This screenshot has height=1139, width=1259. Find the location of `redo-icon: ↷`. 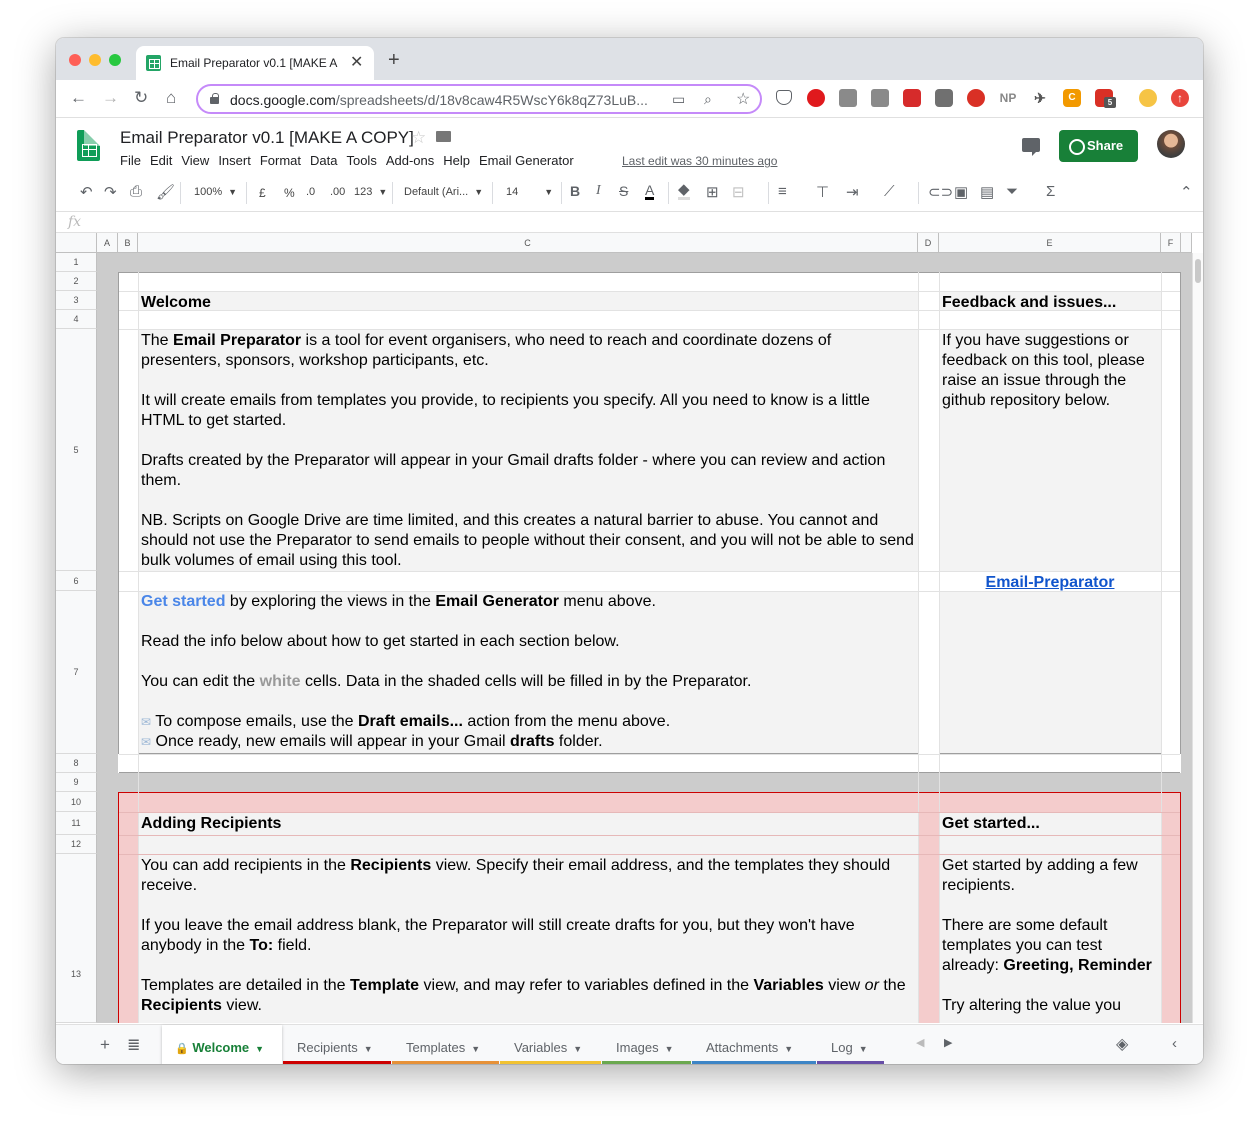

redo-icon: ↷ is located at coordinates (110, 192).